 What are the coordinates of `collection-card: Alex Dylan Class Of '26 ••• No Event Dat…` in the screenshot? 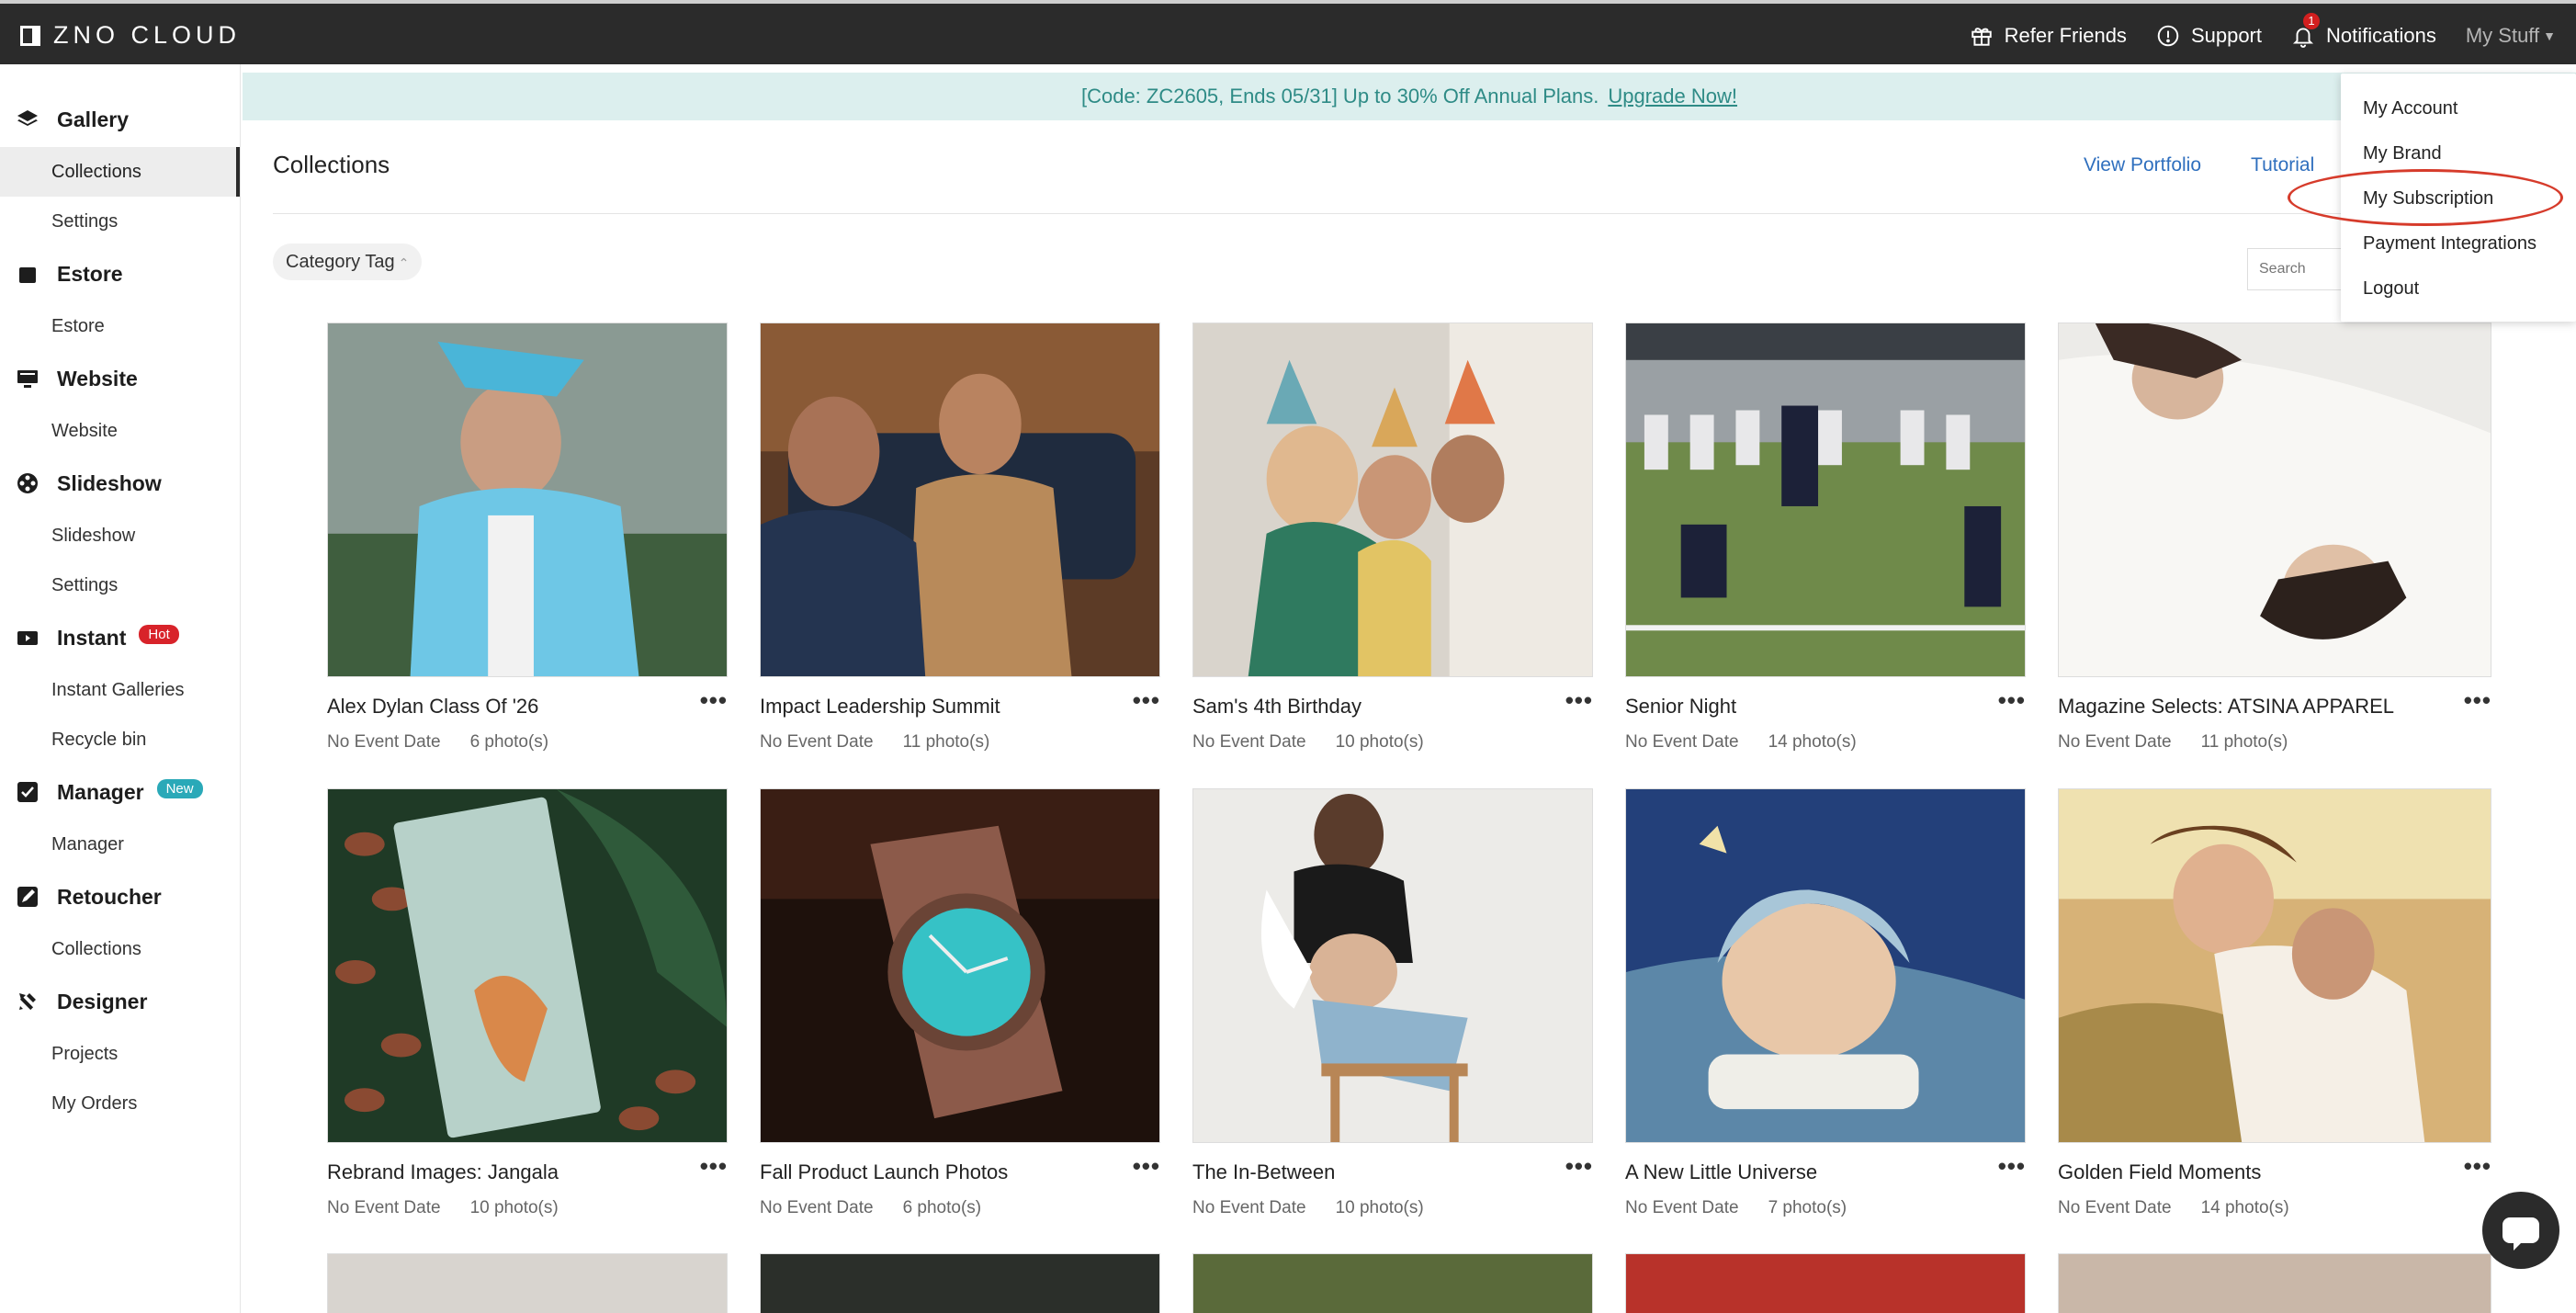 It's located at (527, 537).